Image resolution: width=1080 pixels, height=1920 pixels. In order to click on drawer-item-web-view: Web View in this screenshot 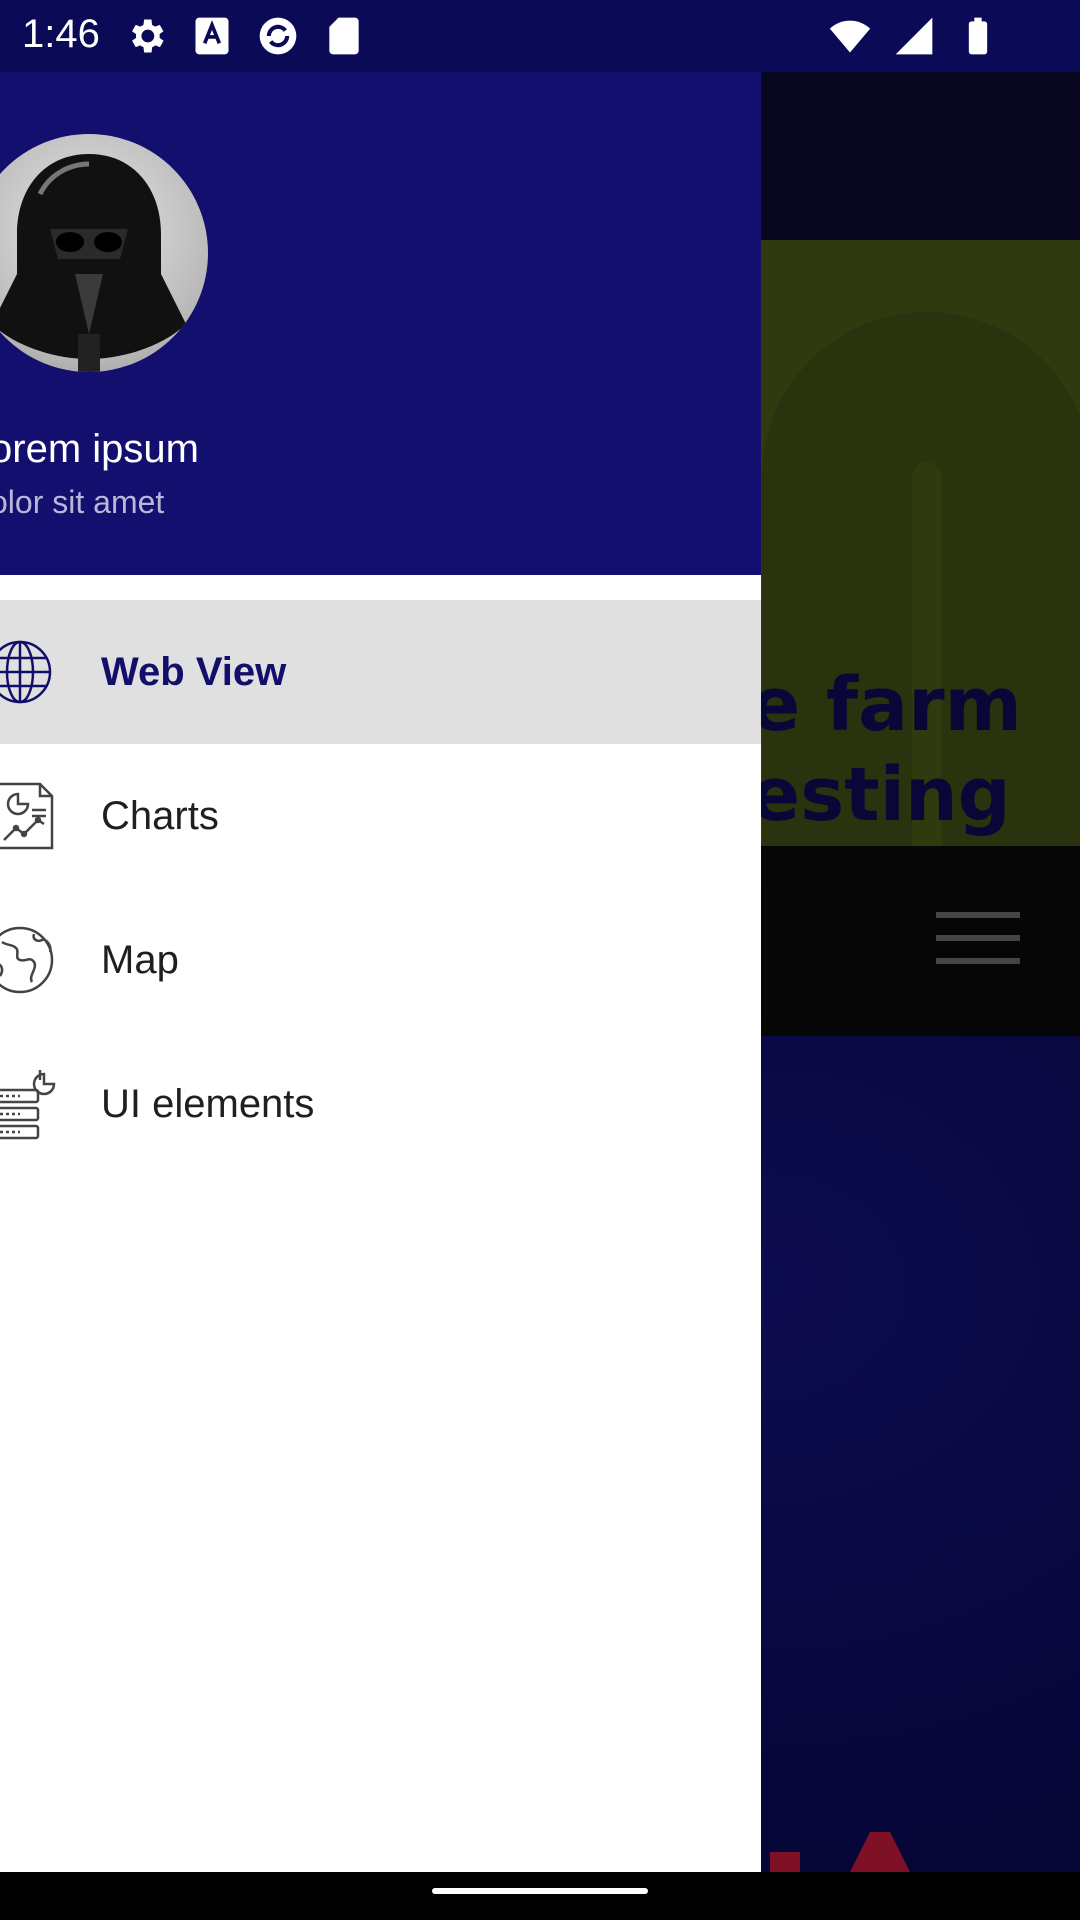, I will do `click(380, 672)`.